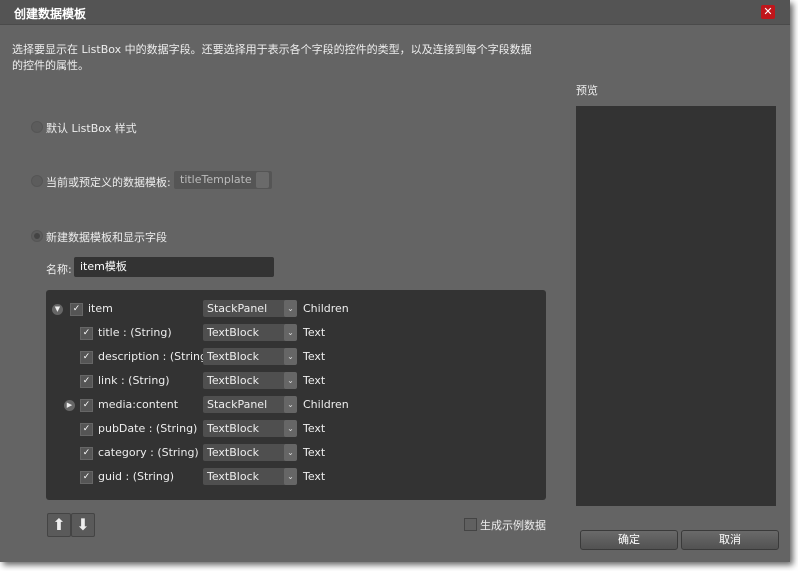 Image resolution: width=798 pixels, height=571 pixels. Describe the element at coordinates (91, 128) in the screenshot. I see `default-style-label: 默认 ListBox 样式` at that location.